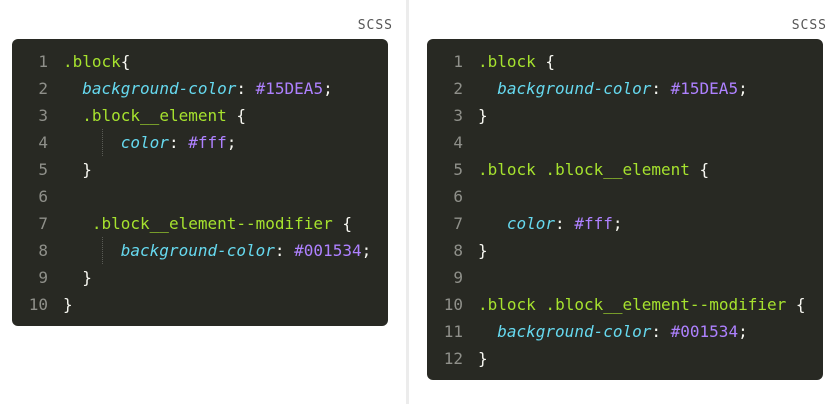 The image size is (834, 404). I want to click on code-line: 1 .block {, so click(625, 61).